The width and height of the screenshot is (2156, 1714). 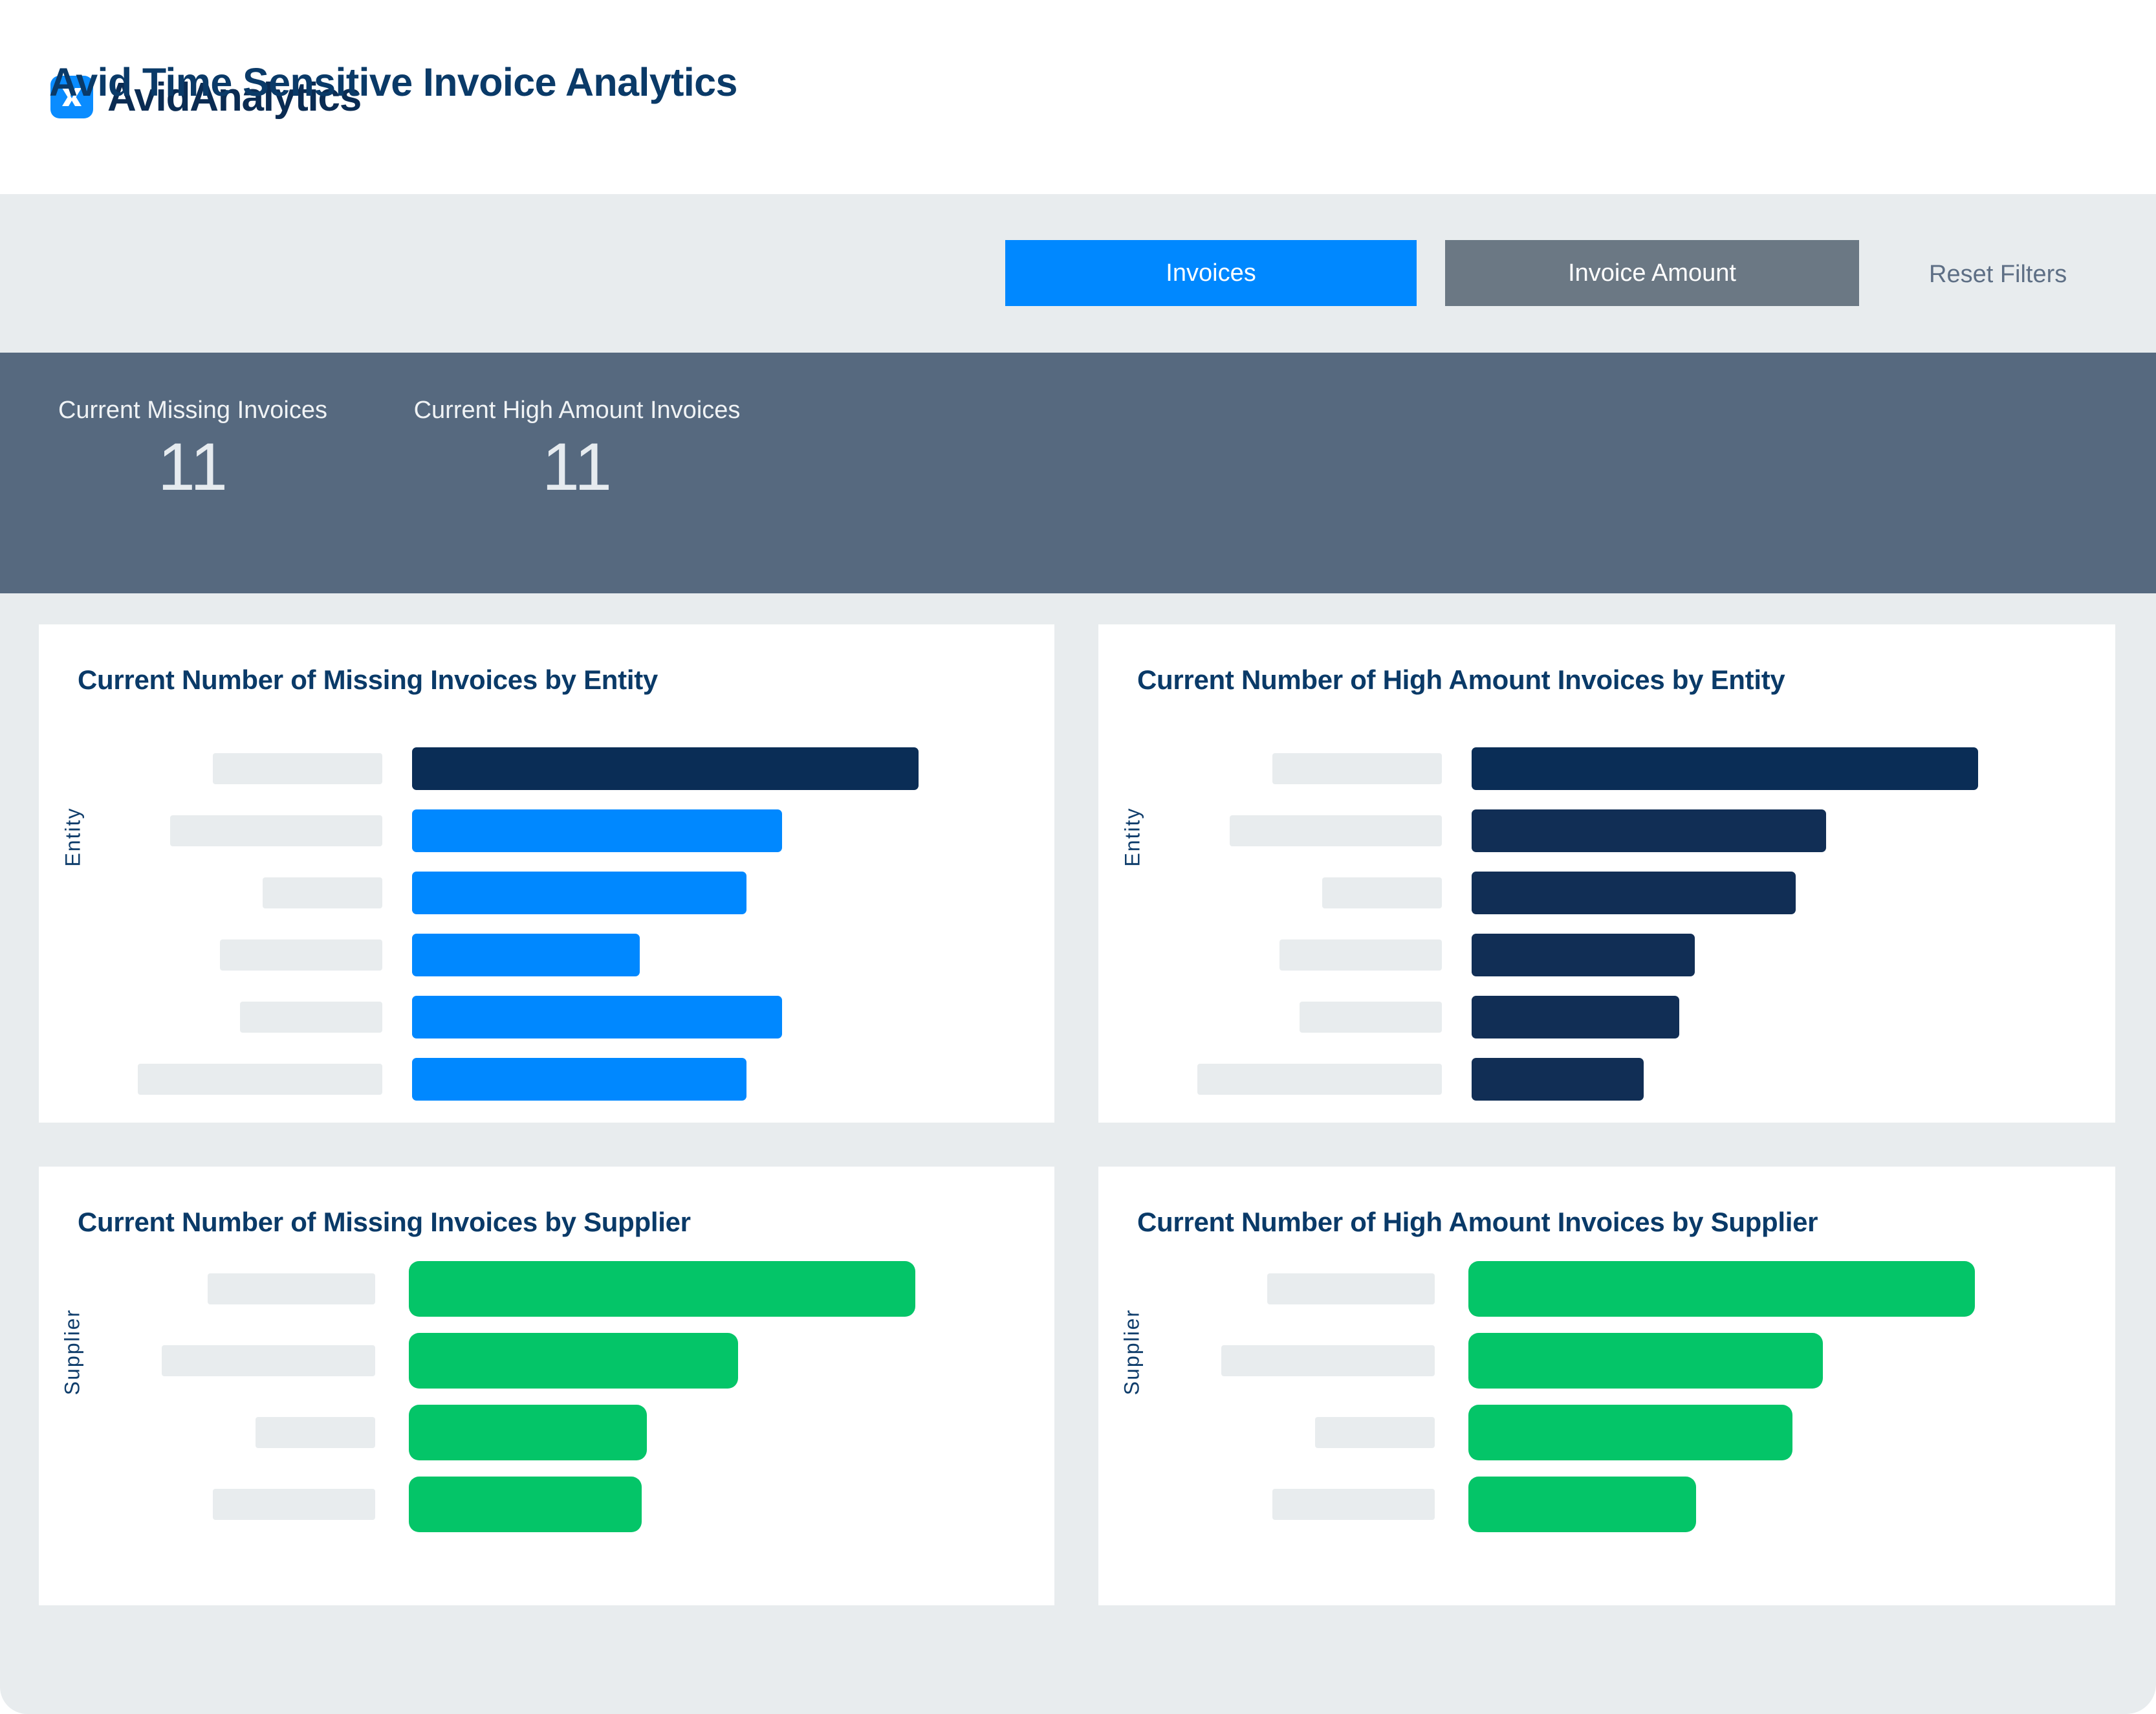 I want to click on kpi-current-missing-invoices: Current Missing Invoices 11, so click(x=193, y=449).